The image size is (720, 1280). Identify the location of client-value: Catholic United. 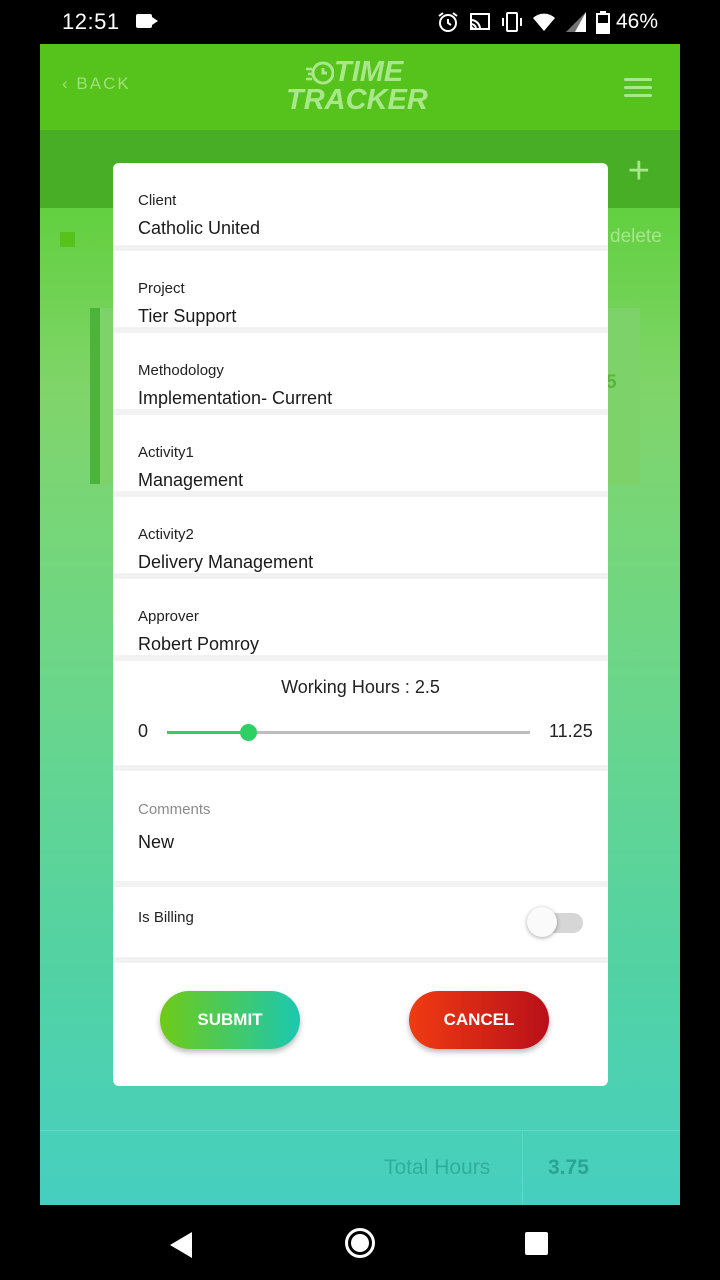
(199, 228).